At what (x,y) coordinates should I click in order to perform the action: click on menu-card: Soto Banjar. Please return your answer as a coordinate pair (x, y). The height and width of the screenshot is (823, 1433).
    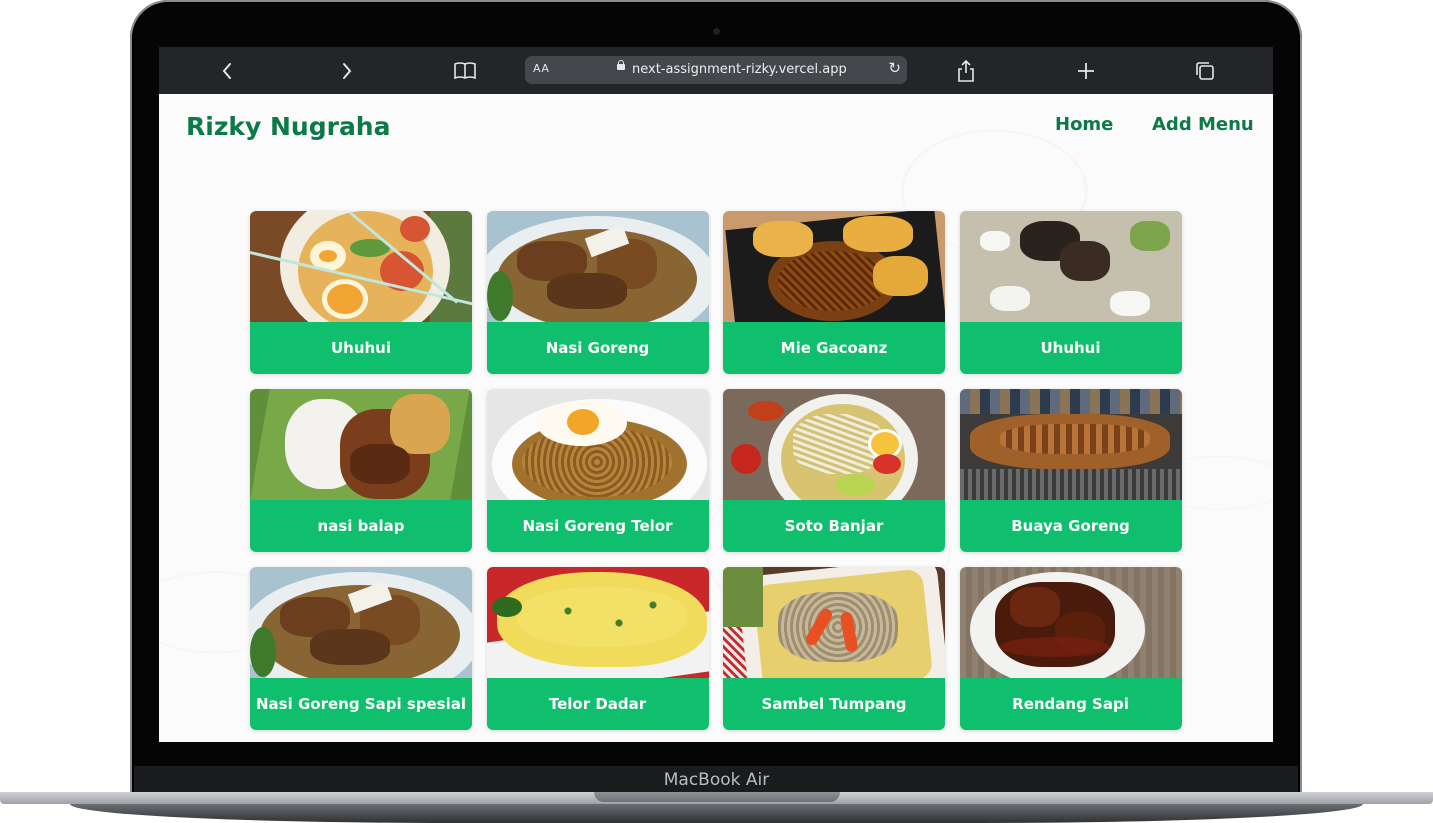
    Looking at the image, I should click on (834, 470).